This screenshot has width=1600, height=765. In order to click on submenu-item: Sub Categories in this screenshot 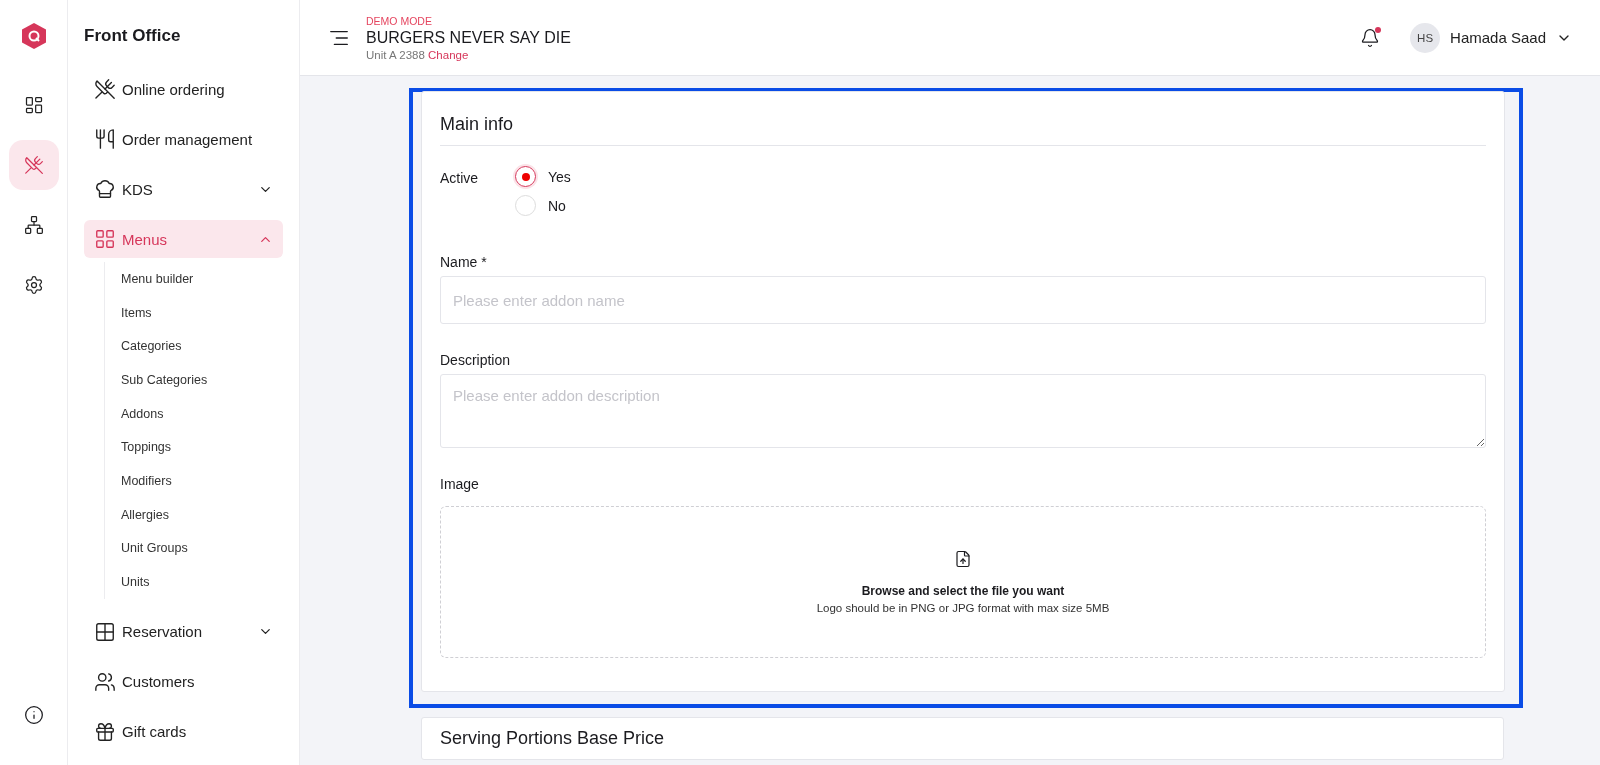, I will do `click(194, 380)`.